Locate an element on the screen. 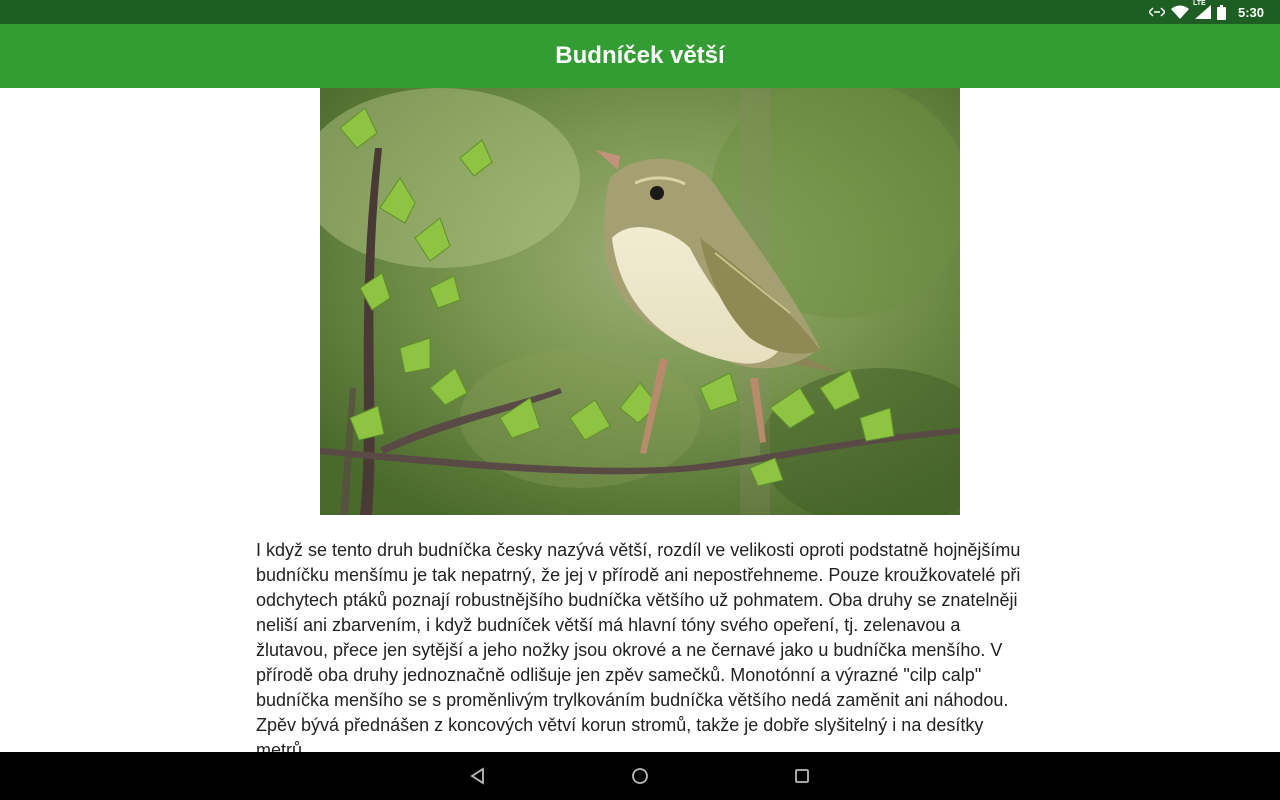 This screenshot has width=1280, height=800. recents-icon is located at coordinates (802, 776).